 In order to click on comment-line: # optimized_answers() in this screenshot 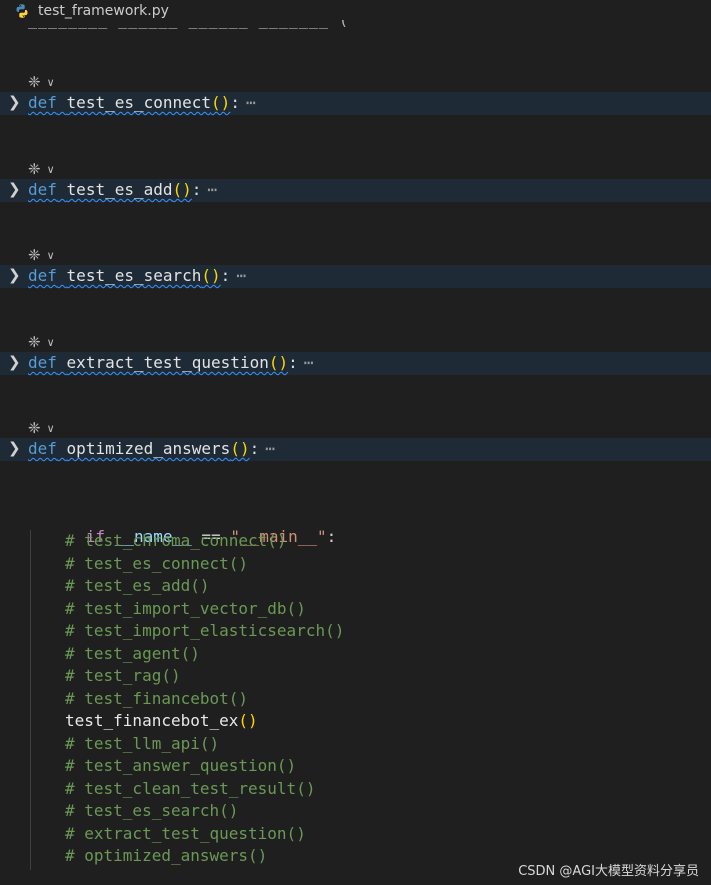, I will do `click(166, 855)`.